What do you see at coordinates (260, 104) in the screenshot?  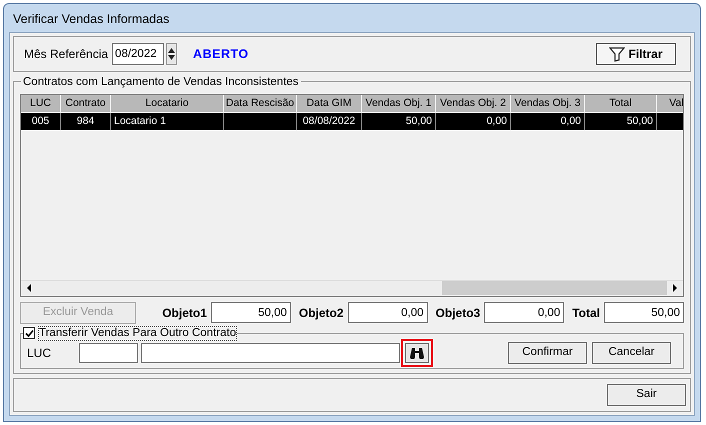 I see `column-header: Data Rescisão` at bounding box center [260, 104].